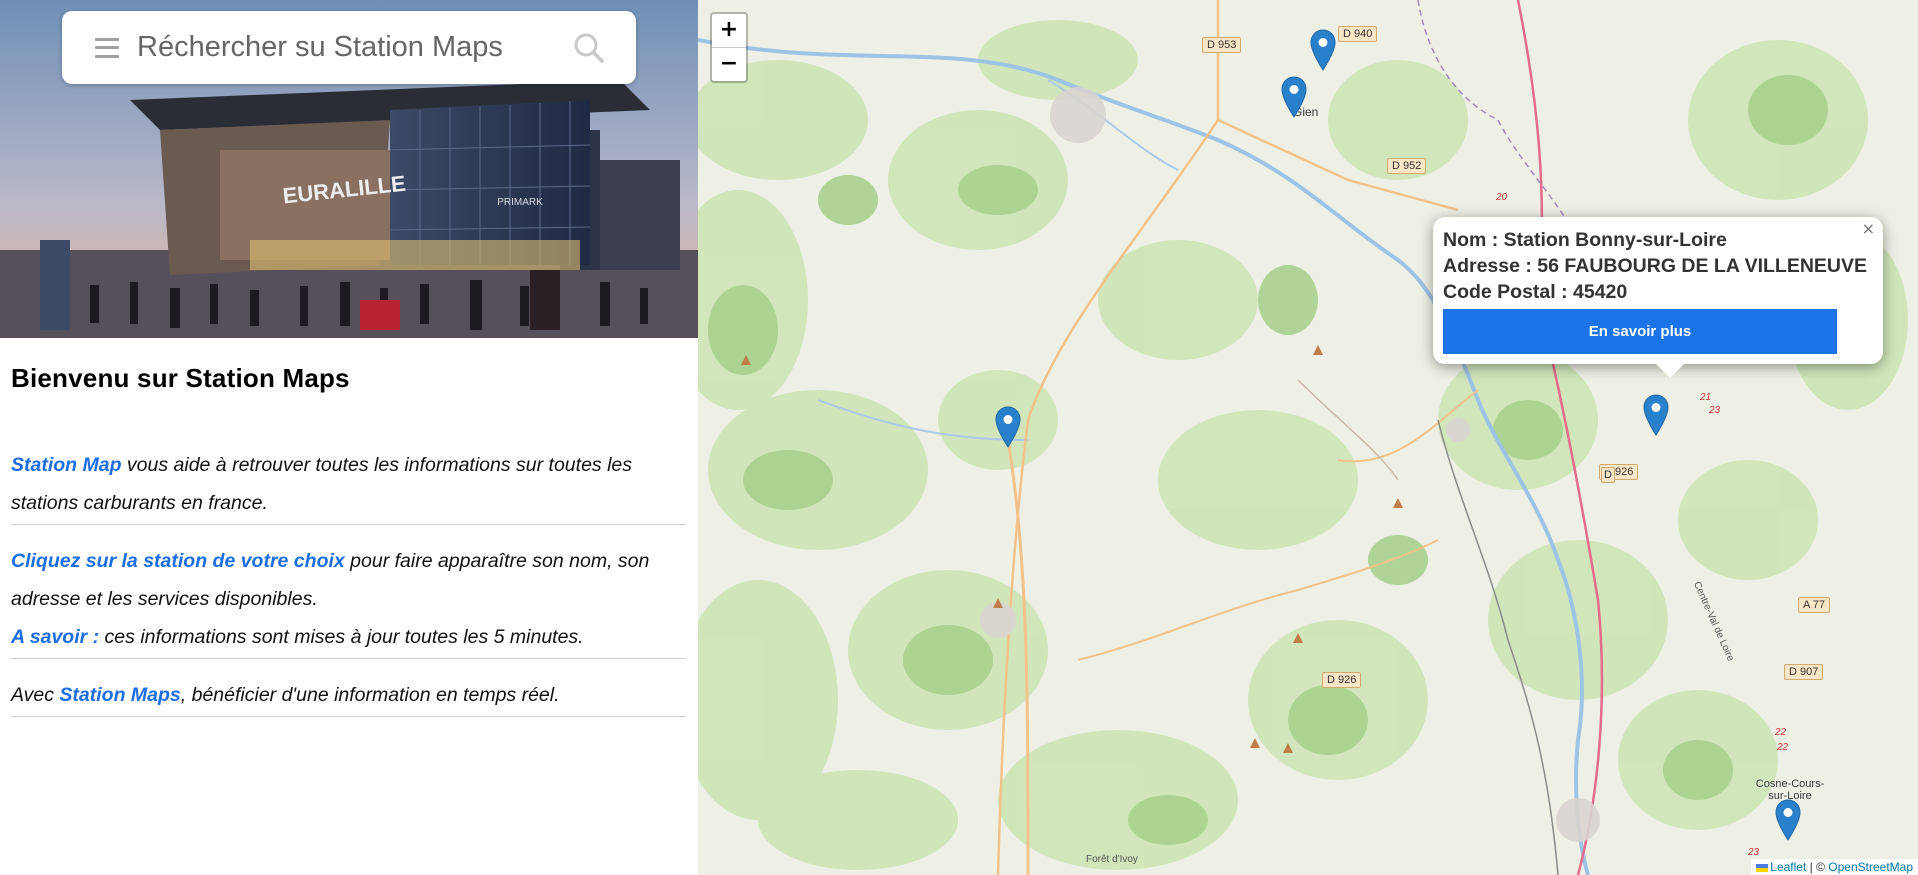 The height and width of the screenshot is (875, 1918). What do you see at coordinates (178, 561) in the screenshot?
I see `instruction-highlight: Cliquez sur la station de votre choix` at bounding box center [178, 561].